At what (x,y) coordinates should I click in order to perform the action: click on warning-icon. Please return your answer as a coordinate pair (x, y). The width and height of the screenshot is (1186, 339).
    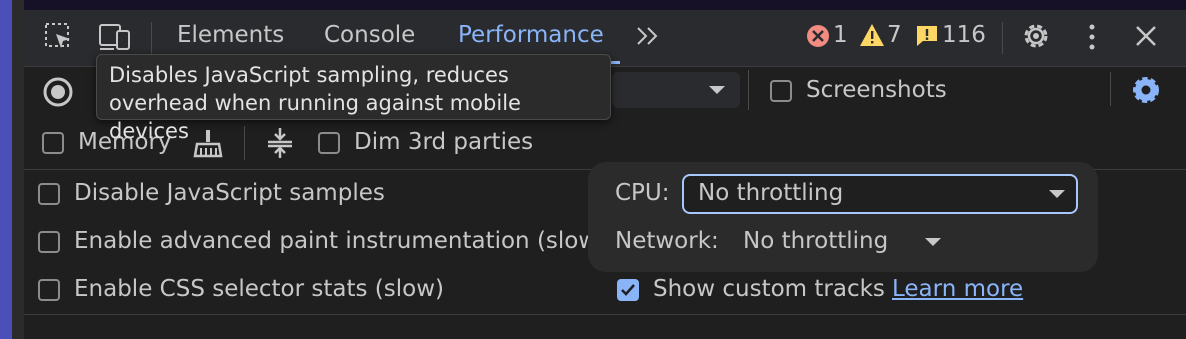
    Looking at the image, I should click on (872, 38).